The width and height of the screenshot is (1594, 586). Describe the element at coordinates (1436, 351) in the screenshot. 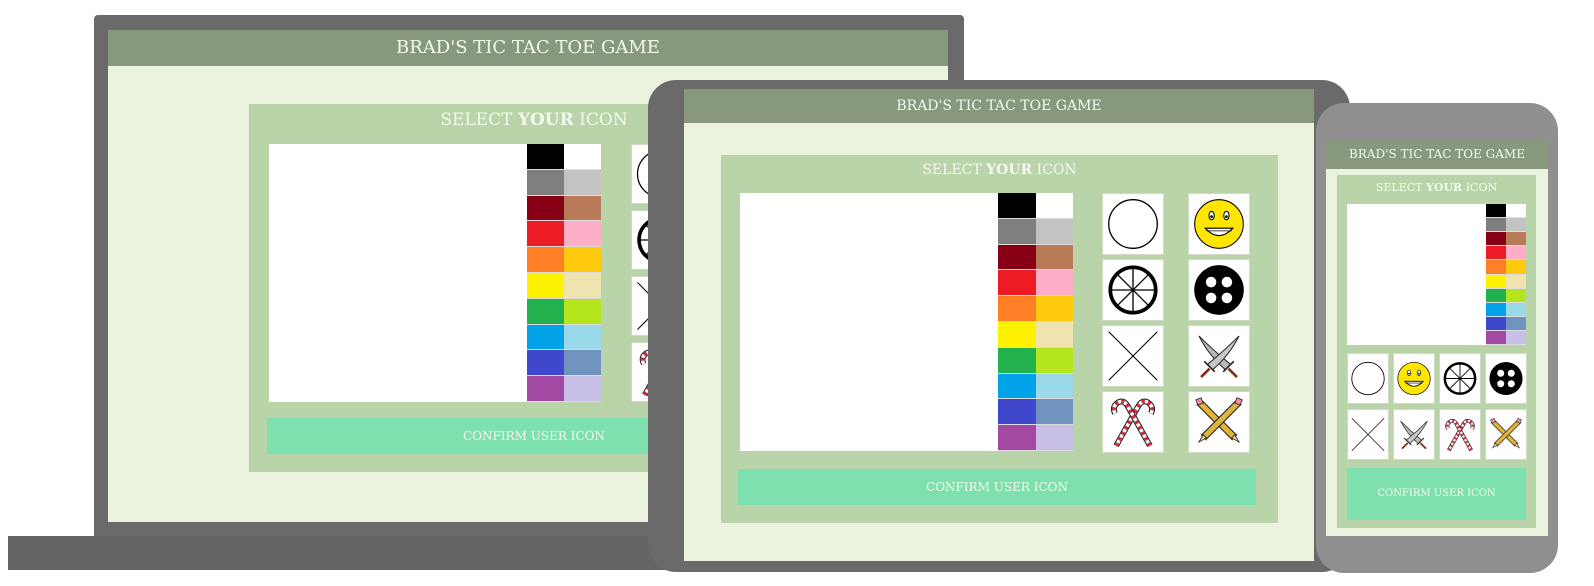

I see `icon-select-panel: SELECT YOUR ICON CONFIRM USER ICON` at that location.